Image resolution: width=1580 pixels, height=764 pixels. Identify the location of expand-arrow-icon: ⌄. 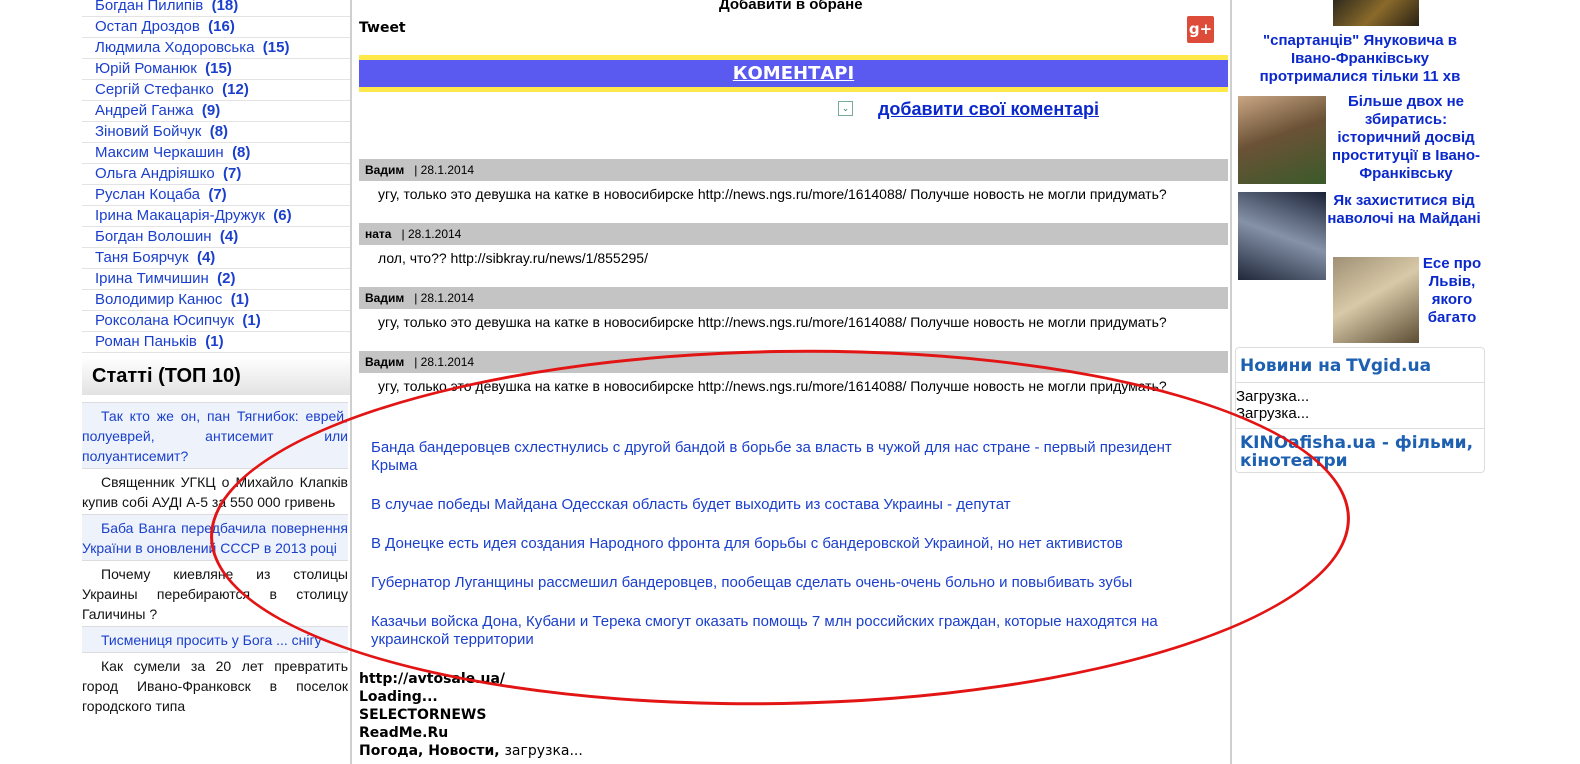
(845, 108).